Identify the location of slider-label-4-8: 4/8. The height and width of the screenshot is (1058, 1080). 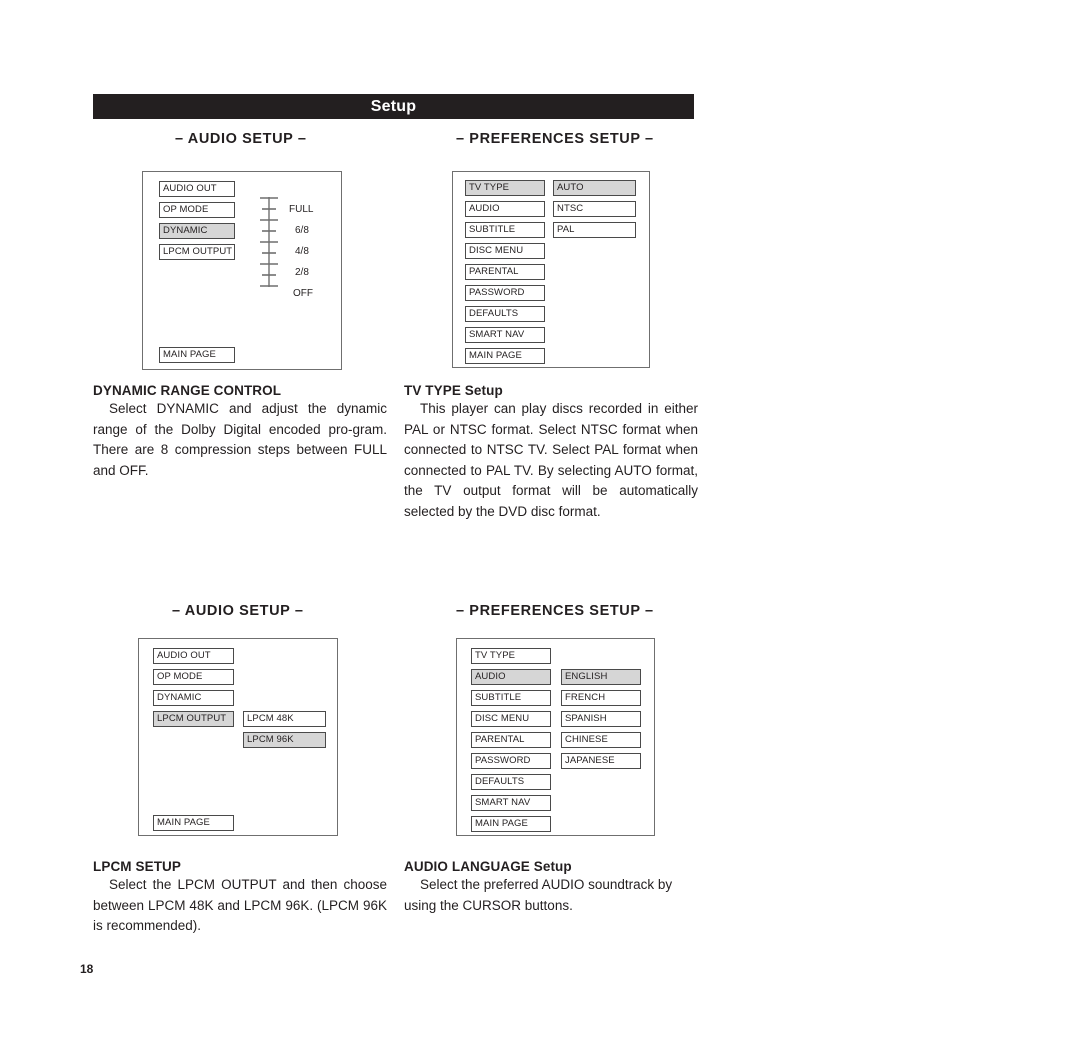
(302, 251).